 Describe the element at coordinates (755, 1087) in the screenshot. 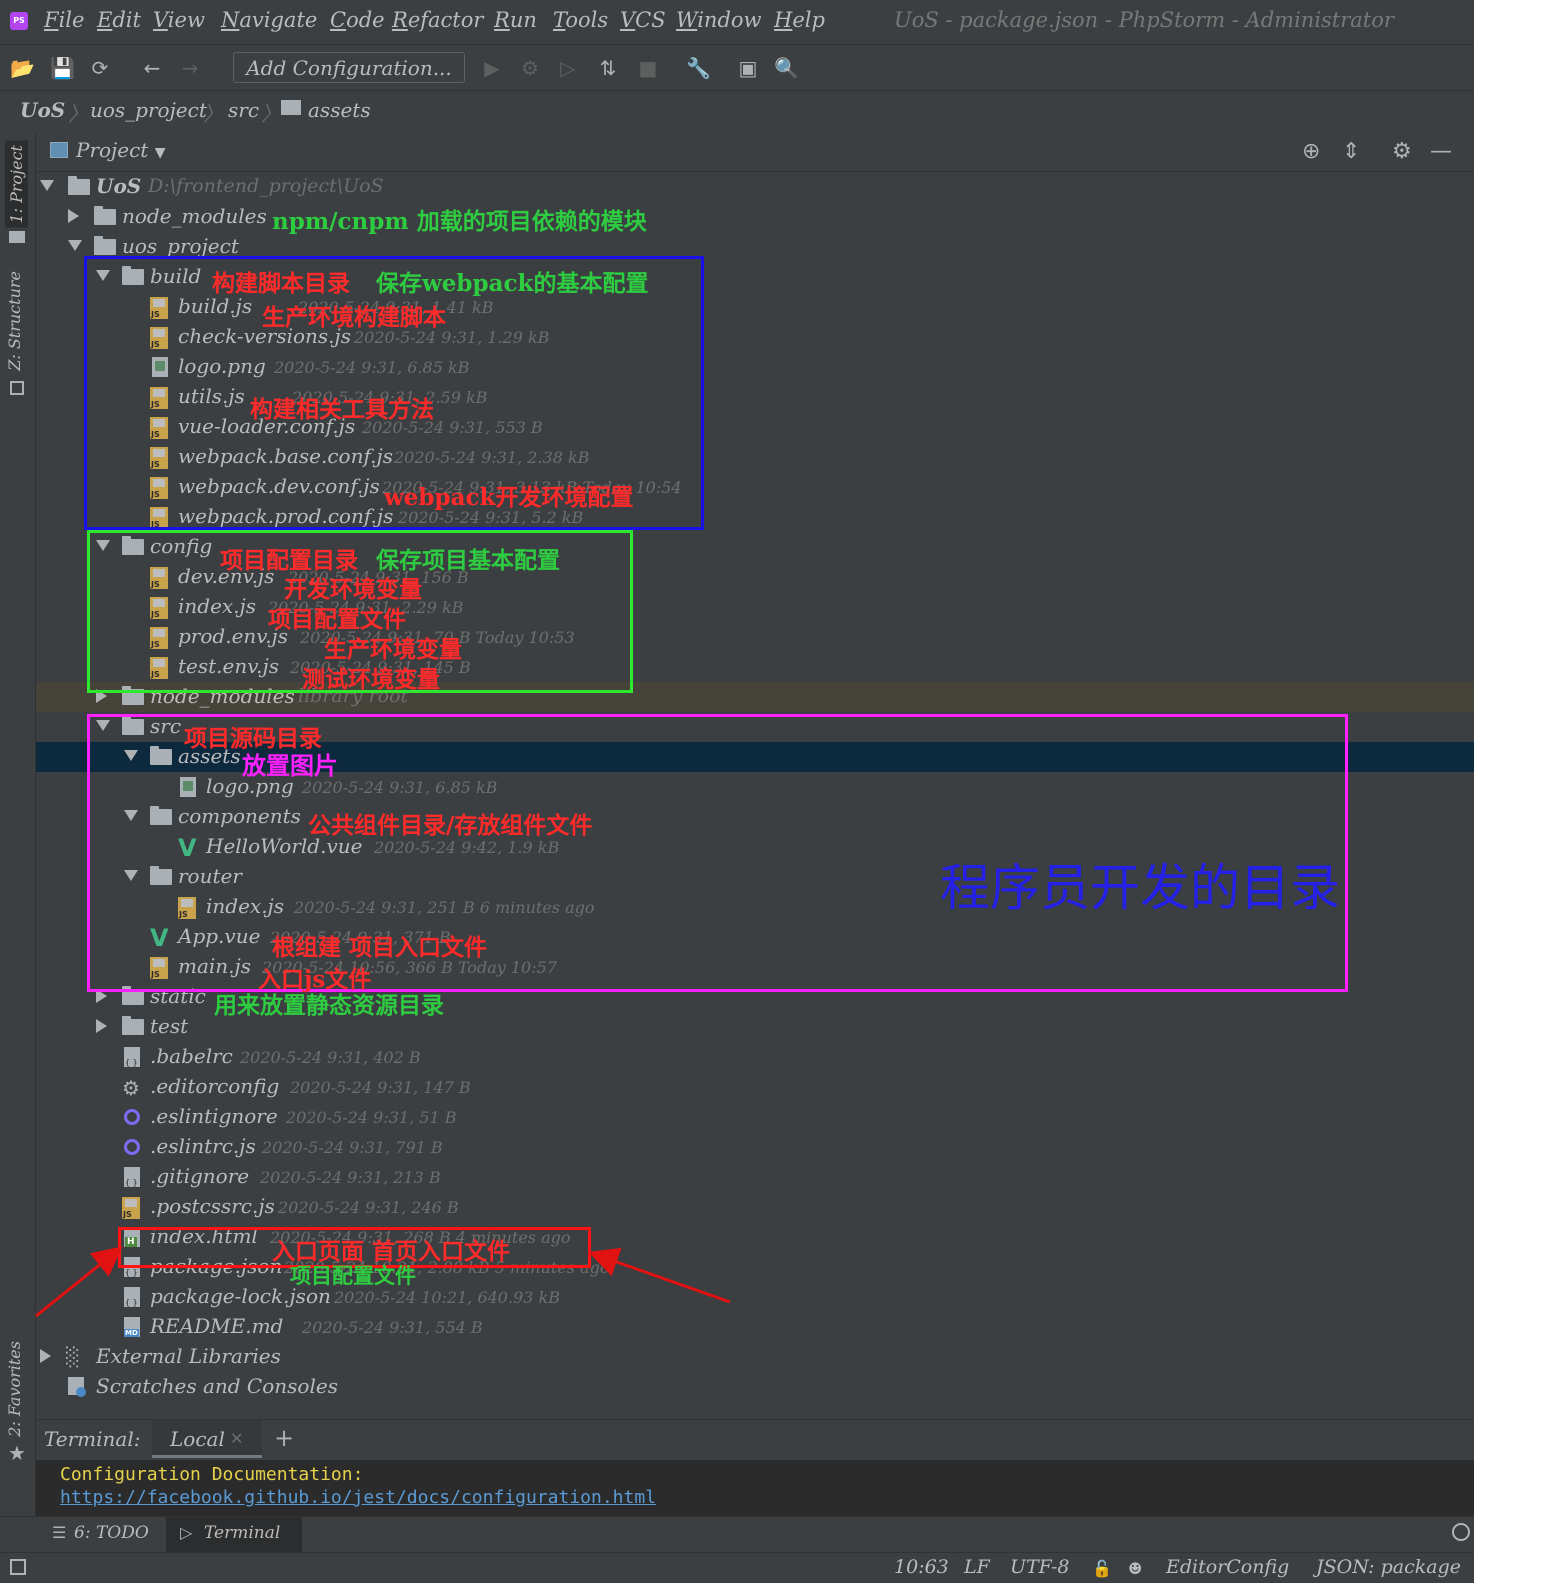

I see `tree-row: ⚙ .editorconfig 2020-5-24 9:31, 147 B` at that location.